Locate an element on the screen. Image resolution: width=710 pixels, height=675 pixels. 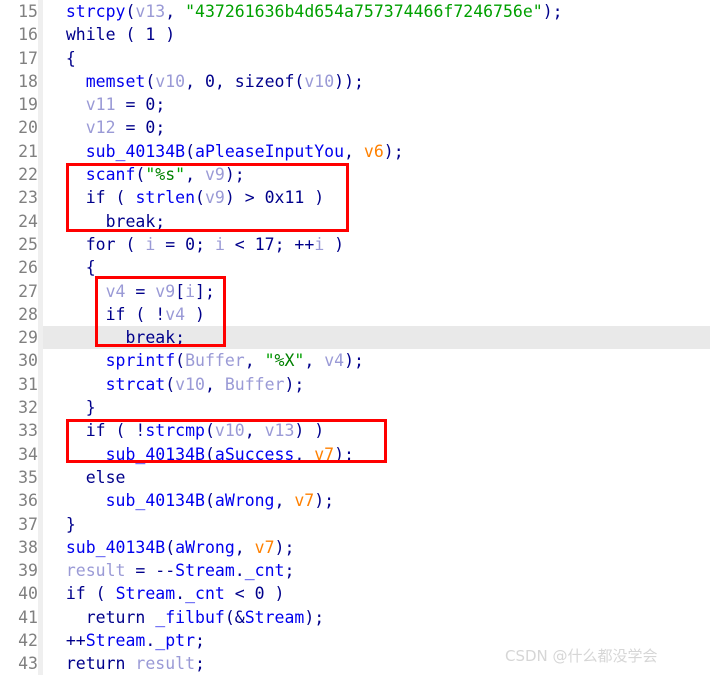
code-line: 29 break; is located at coordinates (355, 338).